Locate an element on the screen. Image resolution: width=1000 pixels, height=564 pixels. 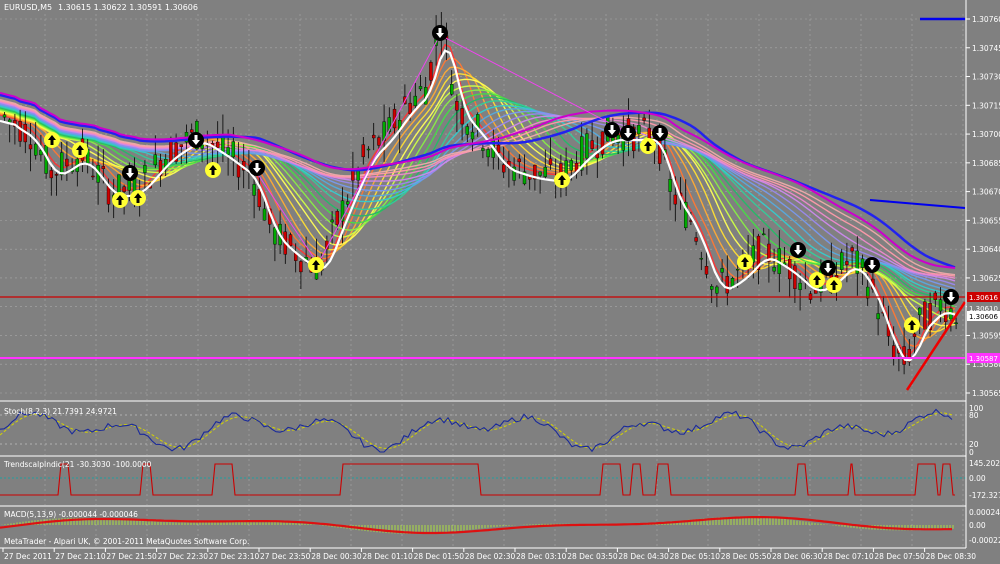
price-tick-label: 1.30595 is located at coordinates (986, 335).